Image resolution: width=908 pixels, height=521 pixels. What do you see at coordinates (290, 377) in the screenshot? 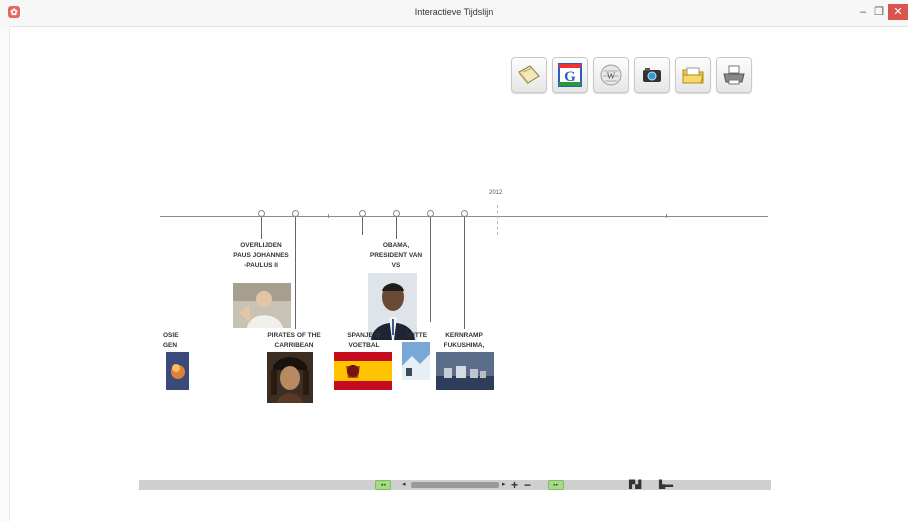
I see `event-image-pirates` at bounding box center [290, 377].